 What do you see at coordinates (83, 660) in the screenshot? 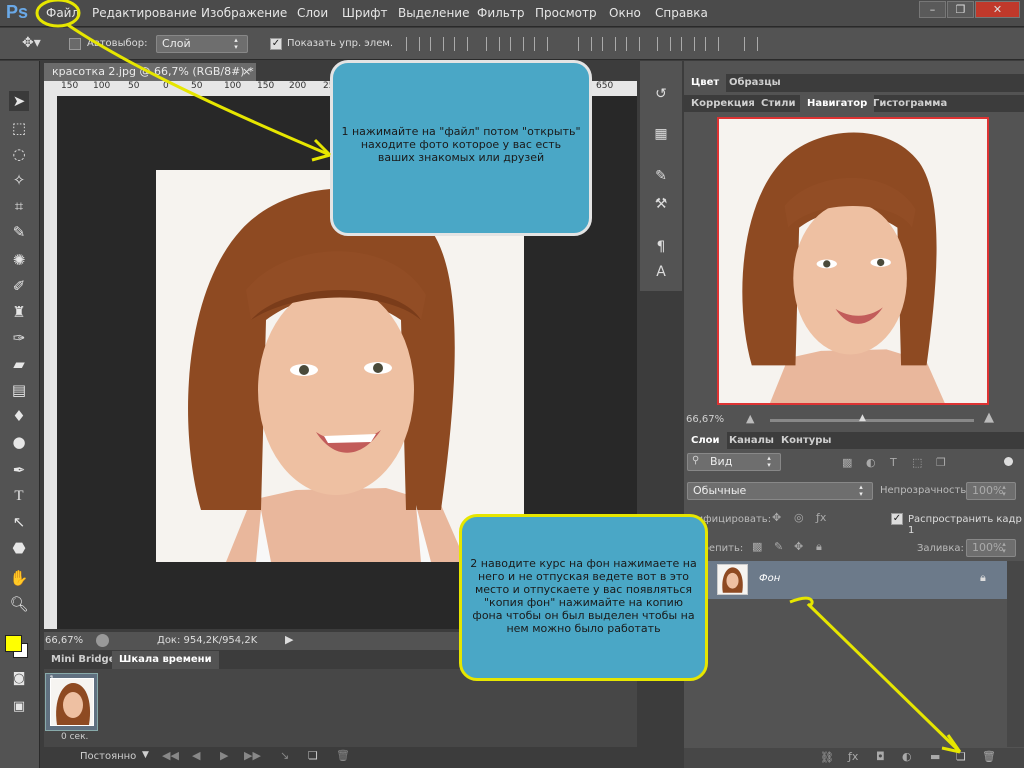
I see `tab-mini-bridge: Mini Bridge` at bounding box center [83, 660].